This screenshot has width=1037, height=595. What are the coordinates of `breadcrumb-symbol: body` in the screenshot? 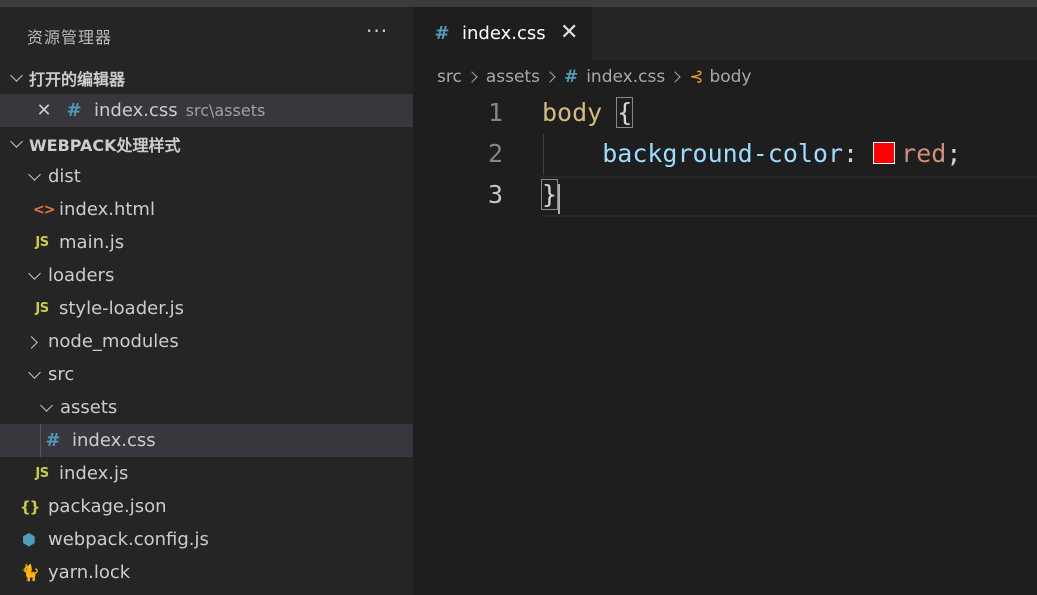 It's located at (730, 77).